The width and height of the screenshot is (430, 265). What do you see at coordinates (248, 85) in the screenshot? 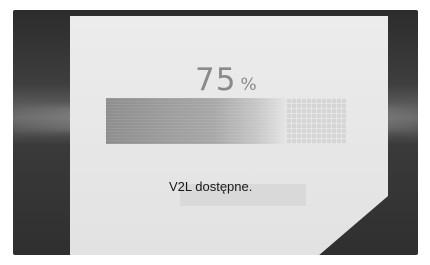
I see `charge-percent-unit: %` at bounding box center [248, 85].